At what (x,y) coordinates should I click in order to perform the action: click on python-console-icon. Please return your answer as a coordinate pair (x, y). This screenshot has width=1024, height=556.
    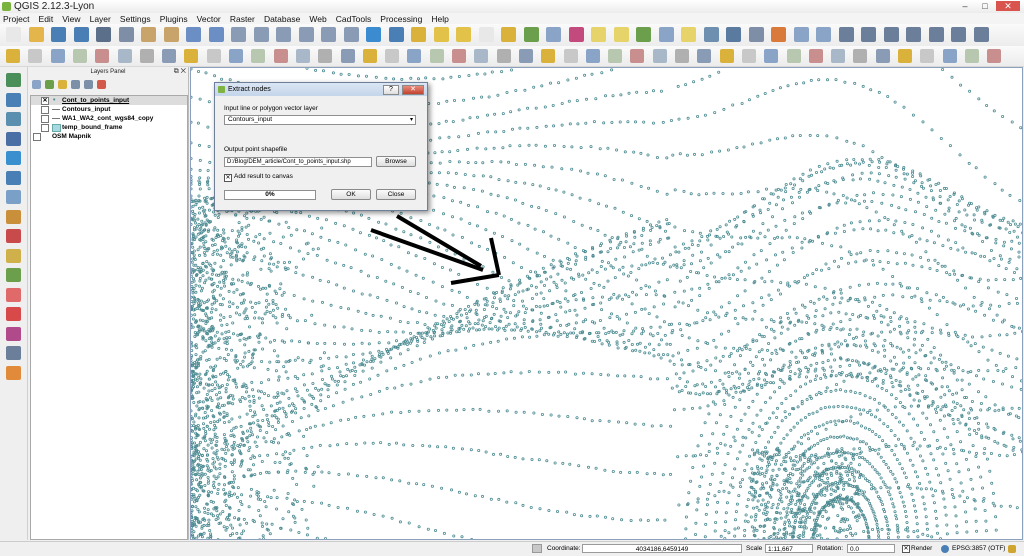
    Looking at the image, I should click on (236, 56).